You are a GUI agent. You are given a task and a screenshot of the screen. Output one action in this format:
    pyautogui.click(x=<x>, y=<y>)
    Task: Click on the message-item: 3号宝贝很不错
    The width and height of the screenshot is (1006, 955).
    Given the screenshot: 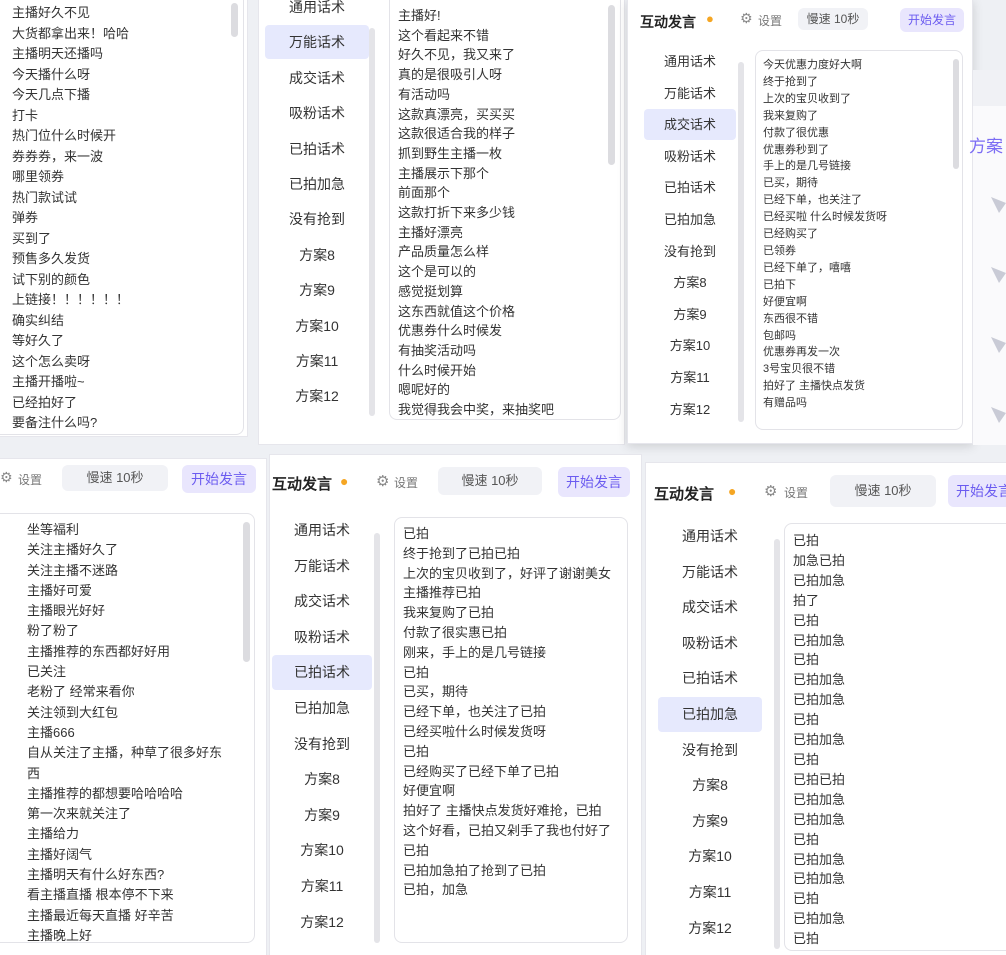 What is the action you would take?
    pyautogui.click(x=799, y=369)
    